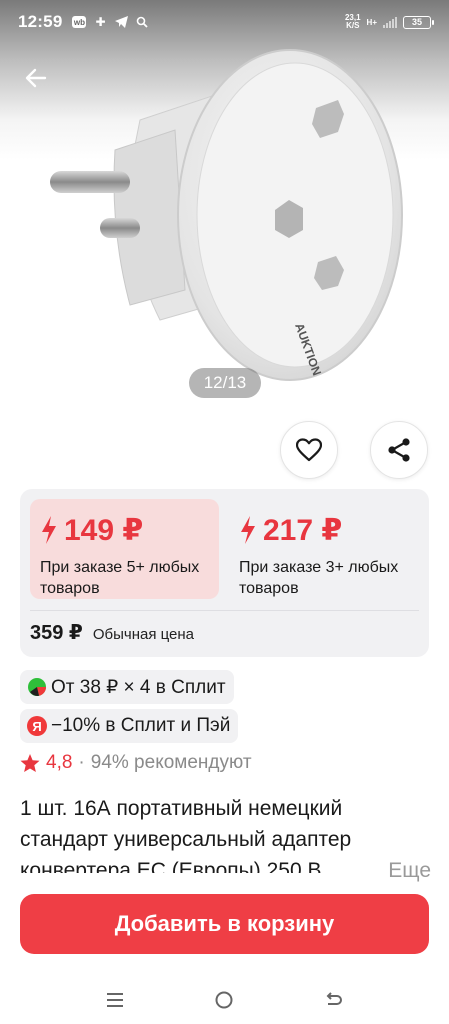  What do you see at coordinates (37, 726) in the screenshot?
I see `yandex-icon: Я` at bounding box center [37, 726].